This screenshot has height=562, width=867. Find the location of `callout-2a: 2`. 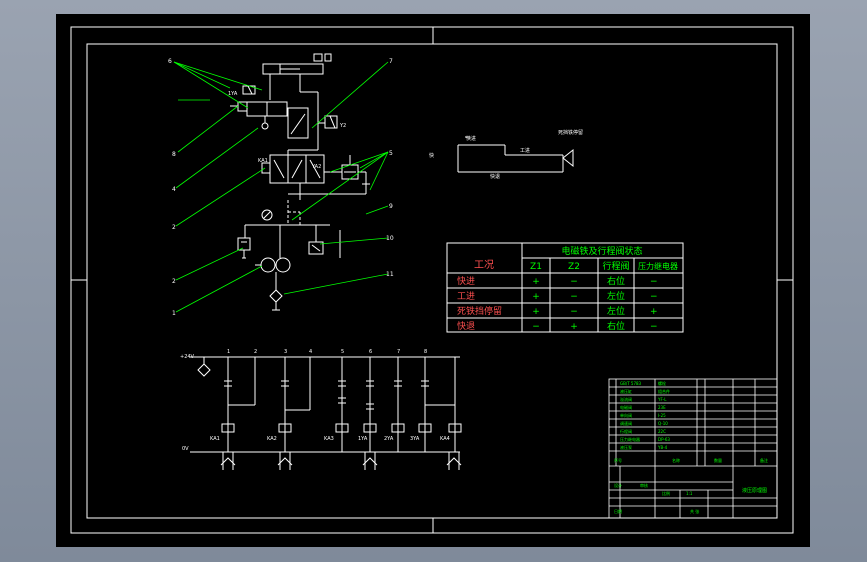

callout-2a: 2 is located at coordinates (174, 227).